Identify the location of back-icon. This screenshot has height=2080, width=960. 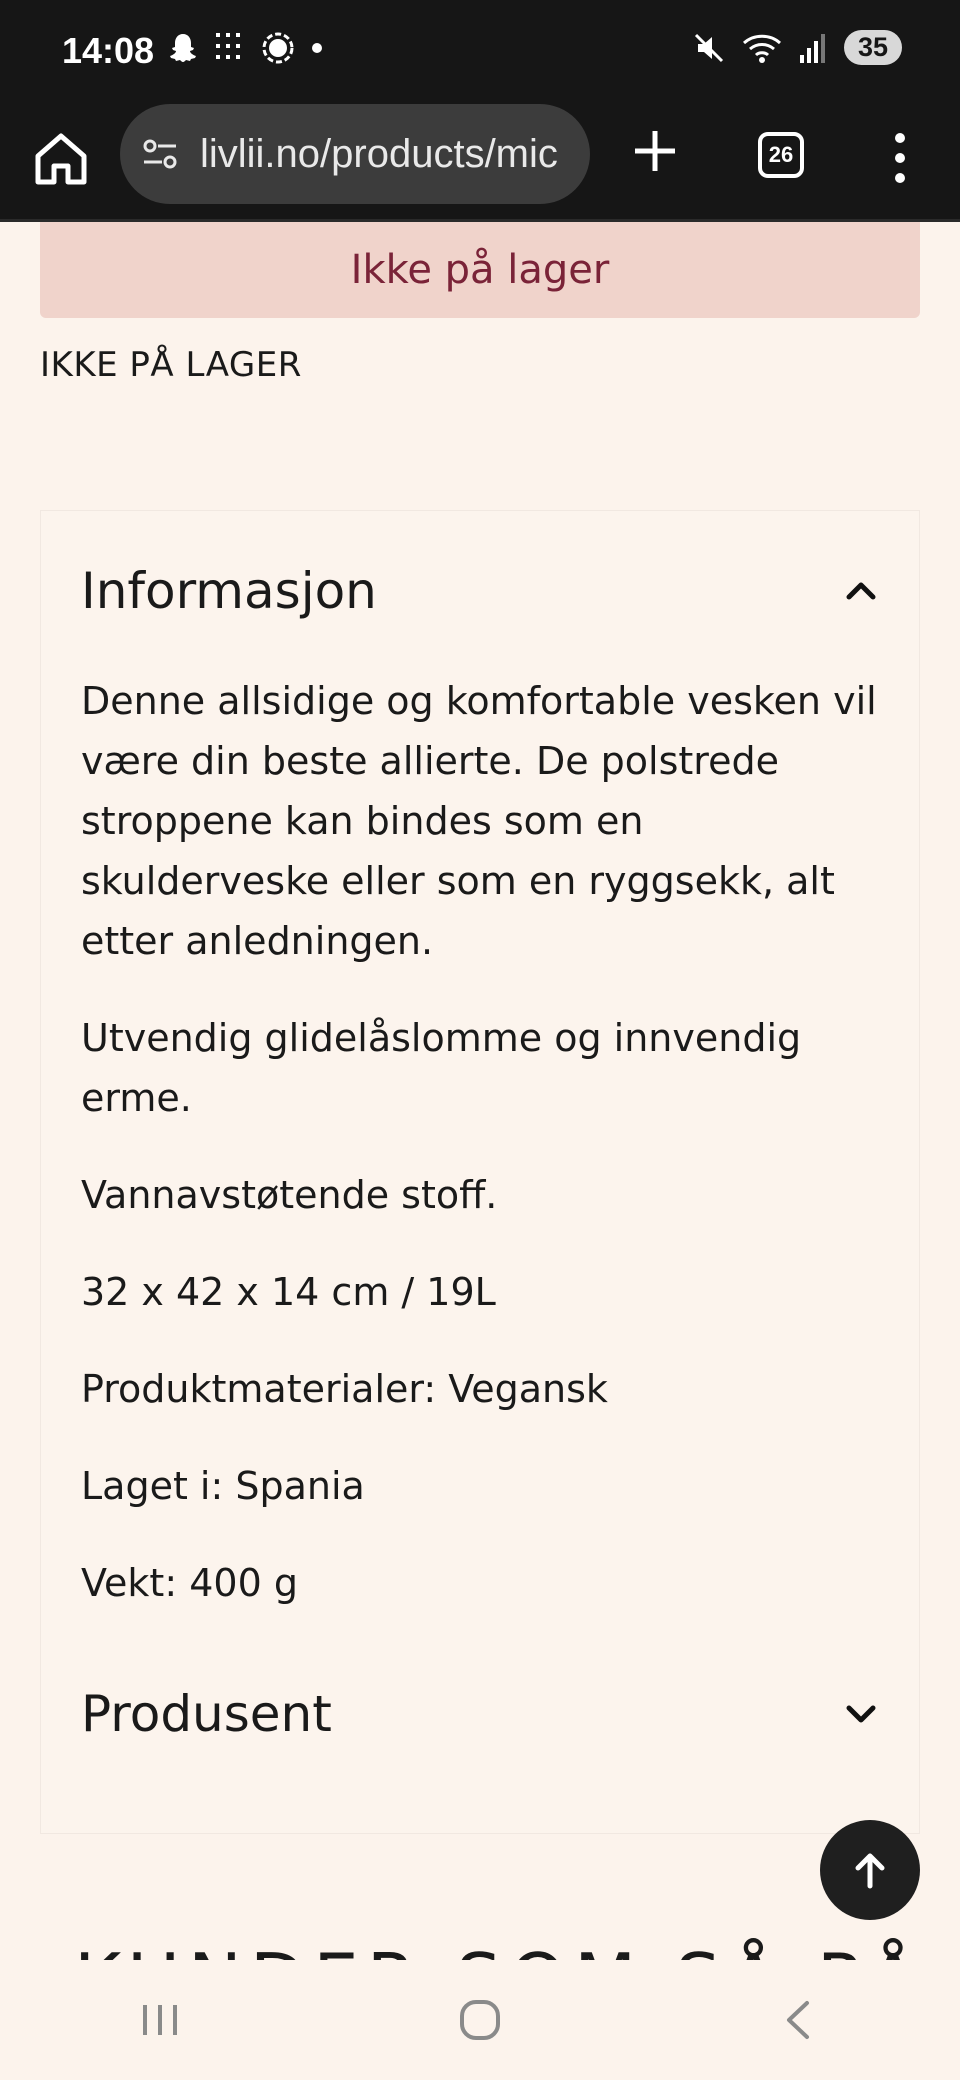
(798, 2020).